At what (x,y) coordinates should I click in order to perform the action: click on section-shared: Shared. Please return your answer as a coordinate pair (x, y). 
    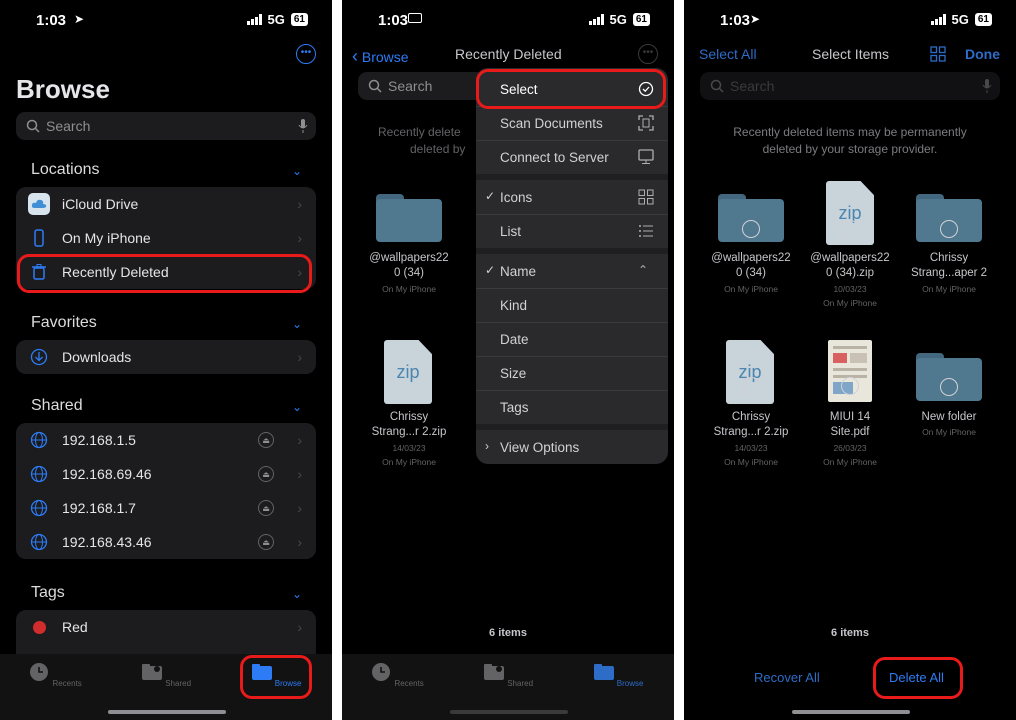
    Looking at the image, I should click on (57, 406).